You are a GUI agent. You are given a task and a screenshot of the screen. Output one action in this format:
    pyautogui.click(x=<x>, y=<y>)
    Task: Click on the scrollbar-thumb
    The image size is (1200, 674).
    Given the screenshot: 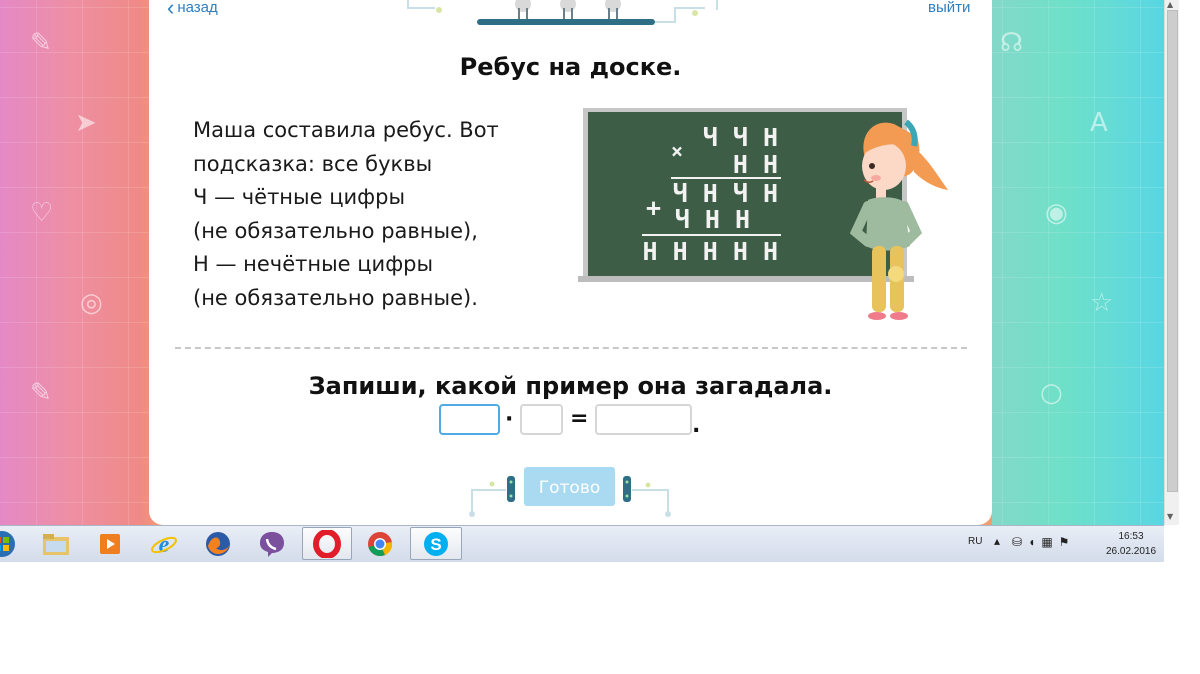 What is the action you would take?
    pyautogui.click(x=1172, y=251)
    